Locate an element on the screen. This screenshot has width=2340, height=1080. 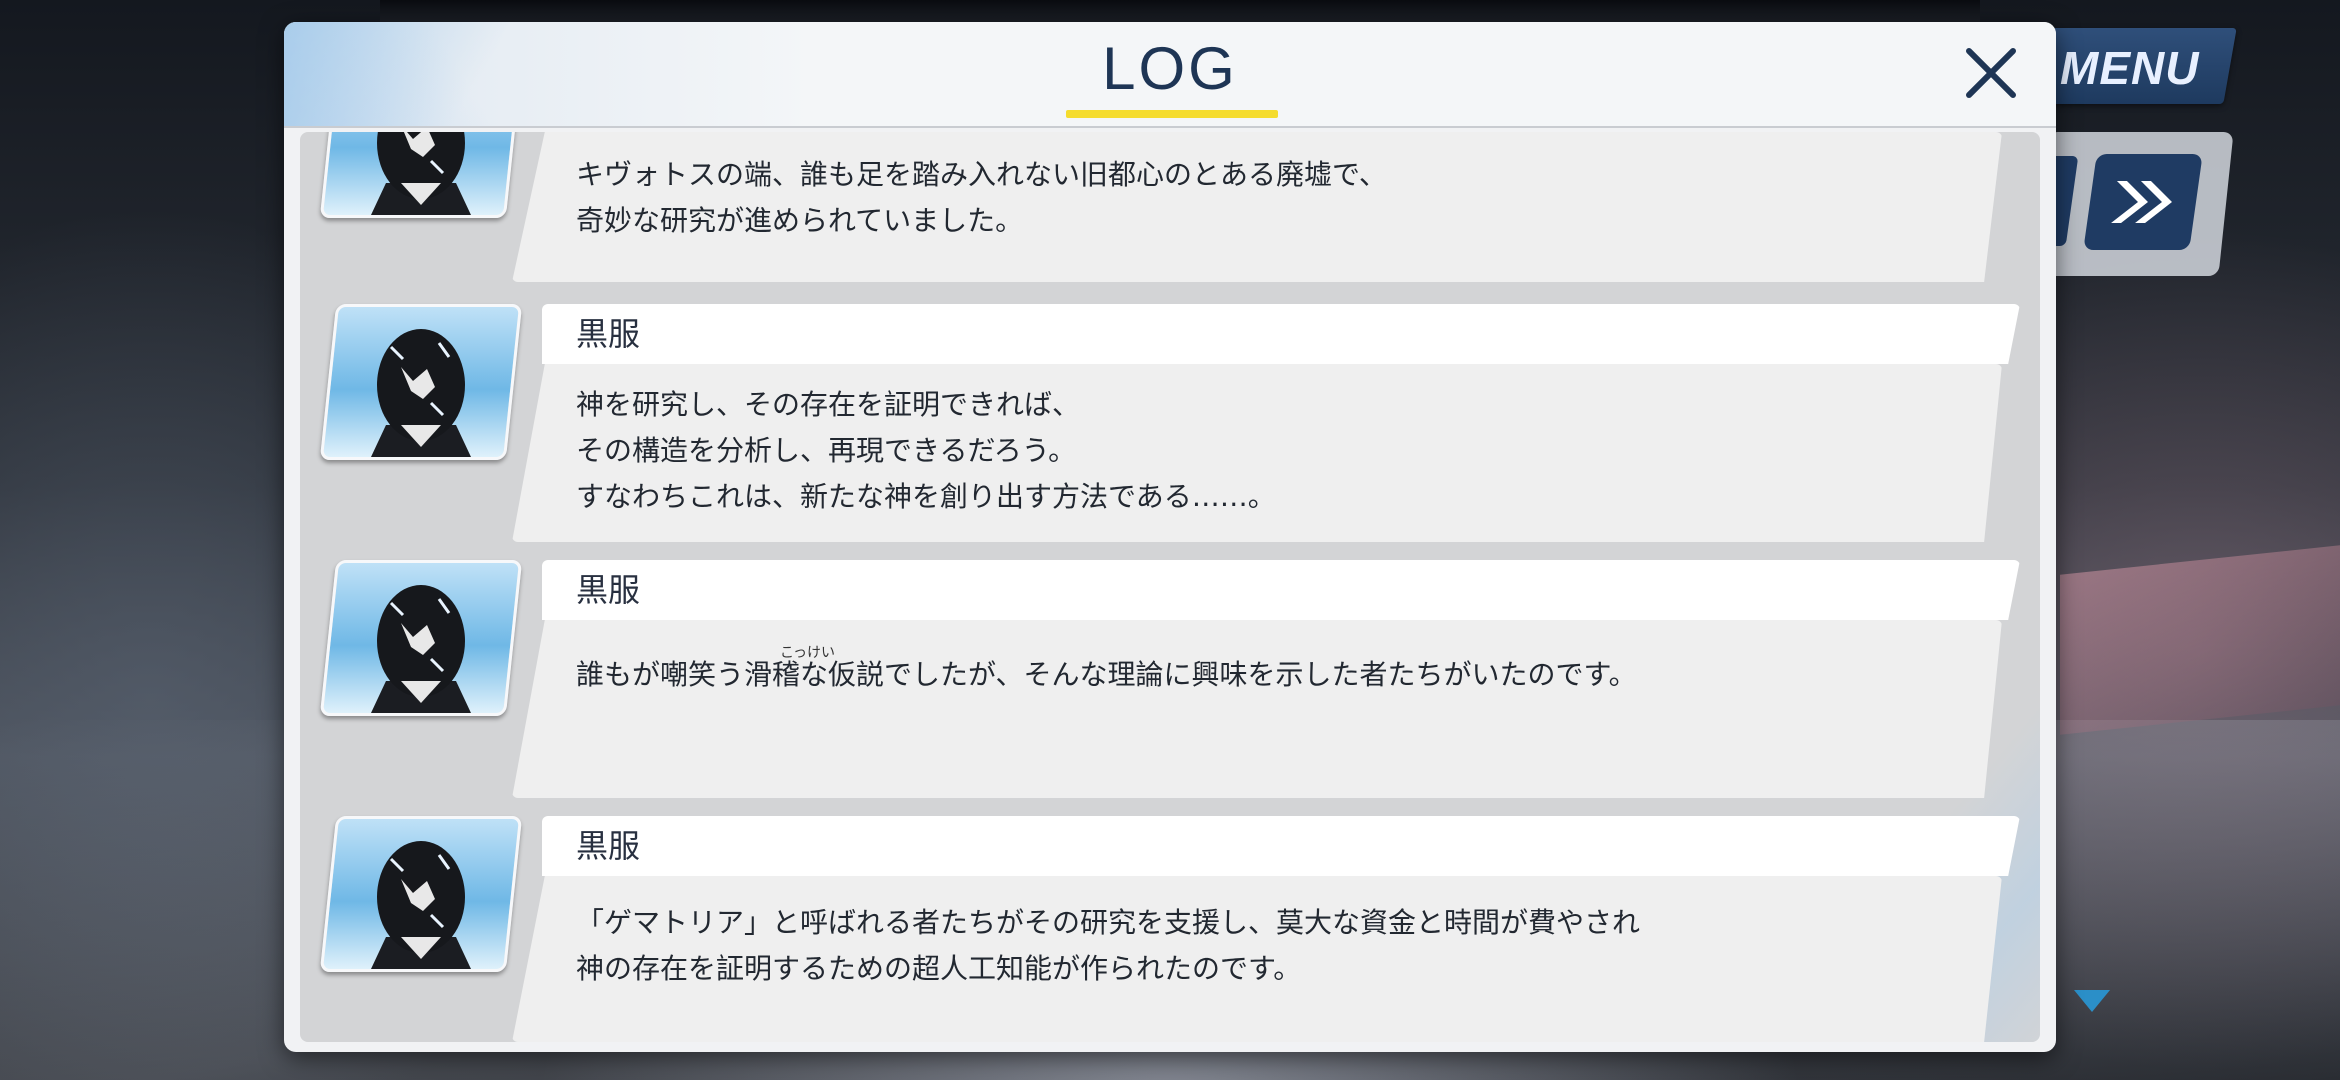
log-header: LOG is located at coordinates (1170, 75).